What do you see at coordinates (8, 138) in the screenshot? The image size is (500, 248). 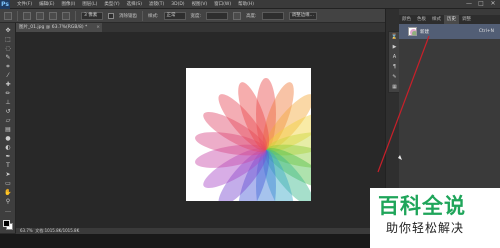 I see `blur-tool-icon: ●` at bounding box center [8, 138].